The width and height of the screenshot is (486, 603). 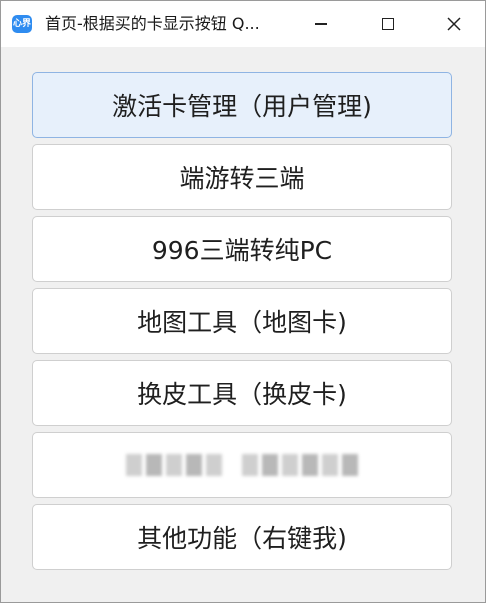 I want to click on redacted-label, so click(x=242, y=465).